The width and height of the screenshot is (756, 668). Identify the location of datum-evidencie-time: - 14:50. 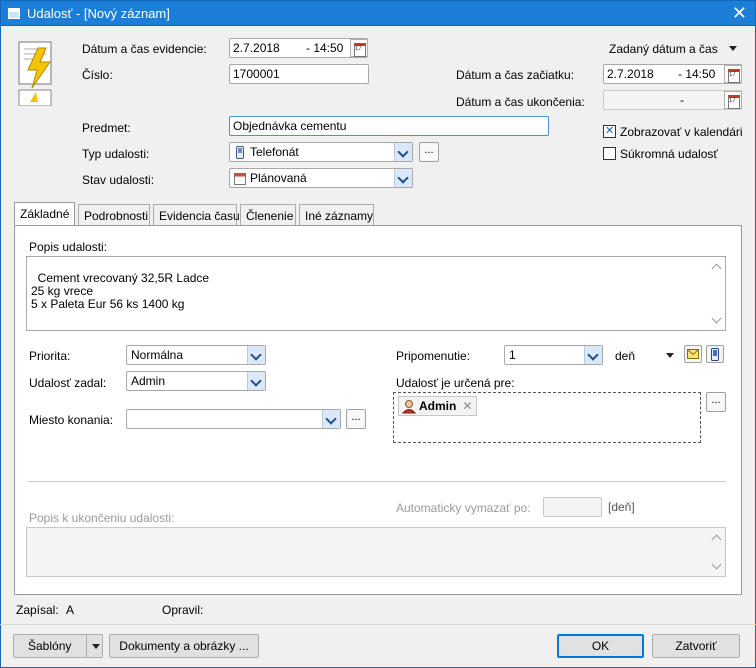
(325, 48).